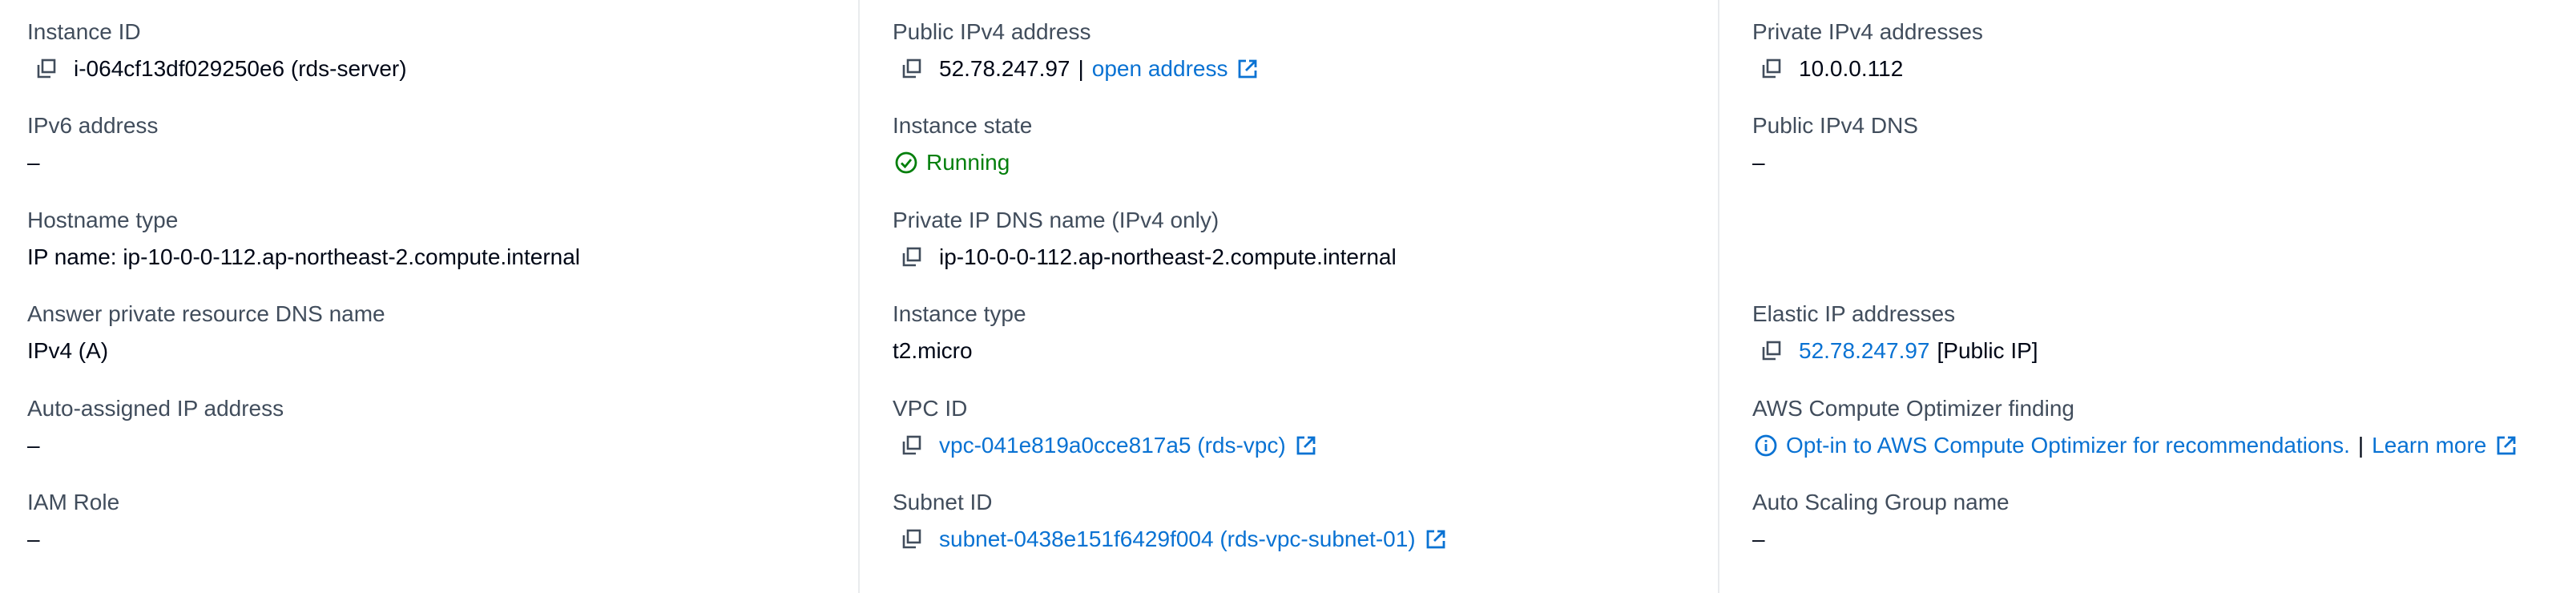 Image resolution: width=2576 pixels, height=593 pixels. I want to click on hostname-type-label: Hostname type, so click(103, 220).